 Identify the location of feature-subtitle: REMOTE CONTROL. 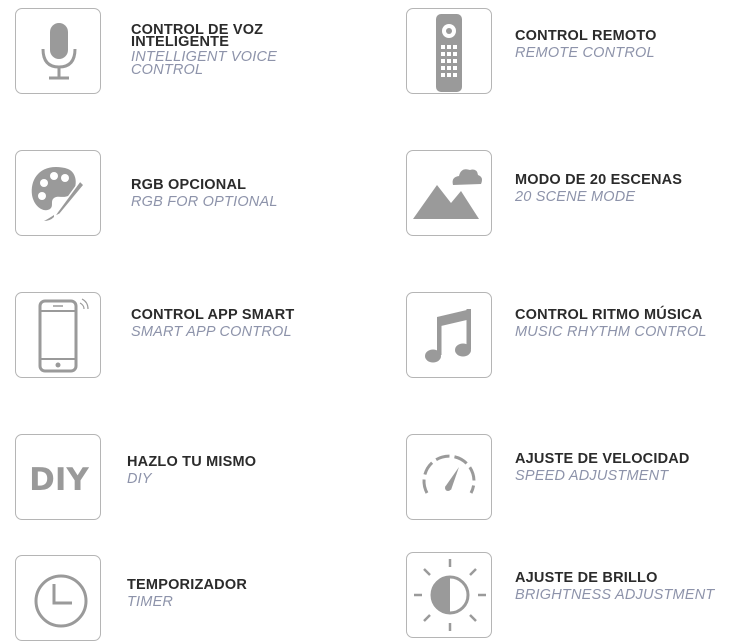
(585, 53).